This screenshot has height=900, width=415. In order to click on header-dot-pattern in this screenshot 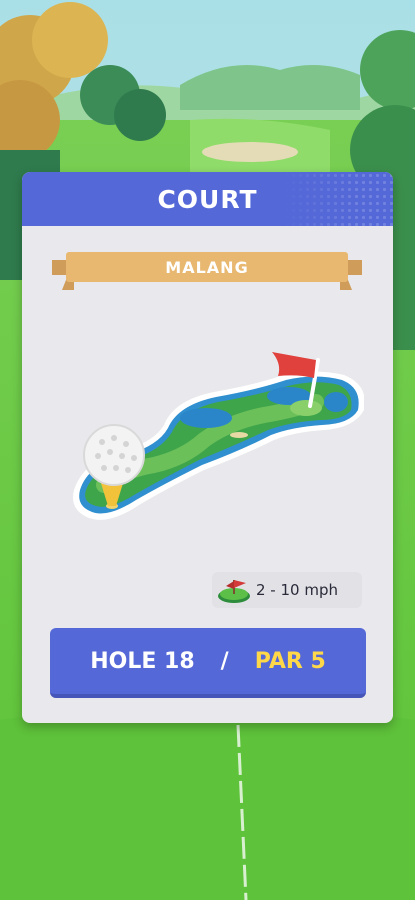, I will do `click(338, 199)`.